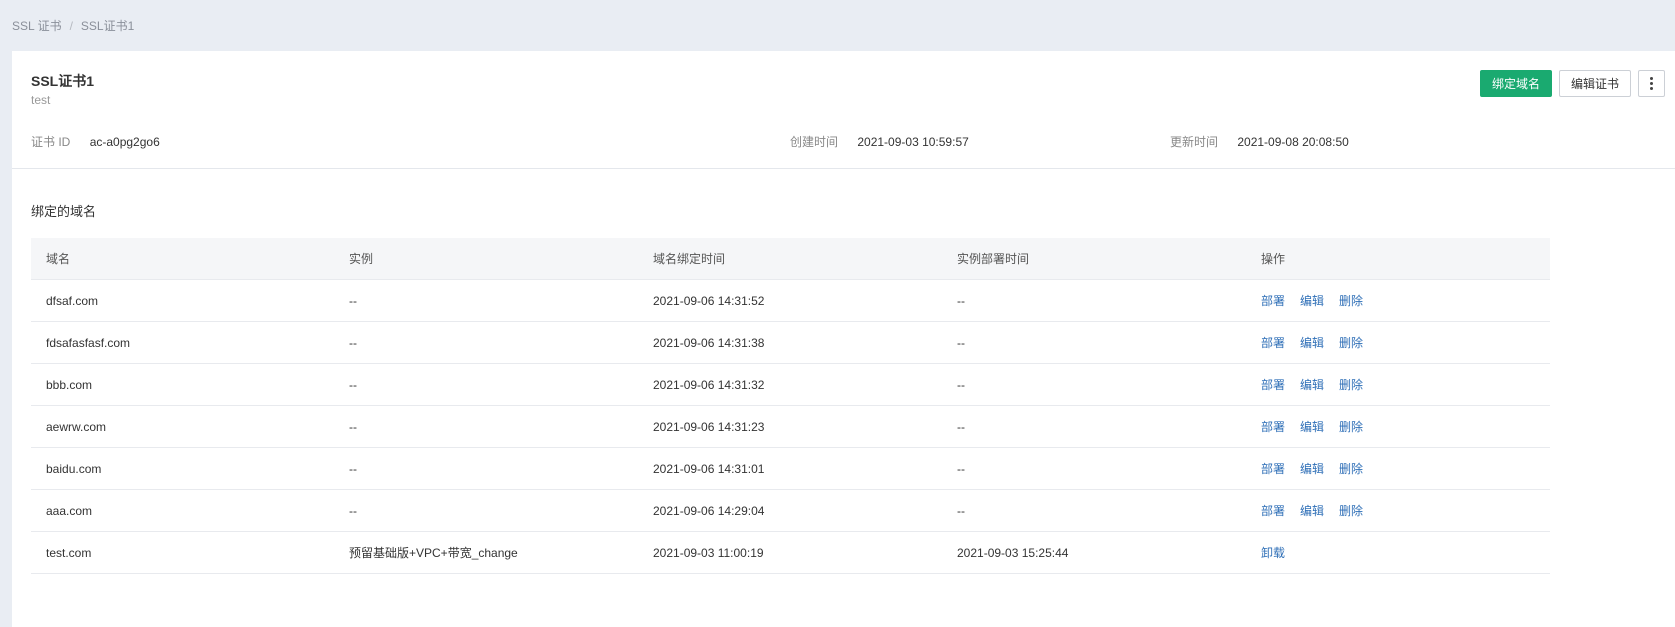  Describe the element at coordinates (689, 259) in the screenshot. I see `column-header-bind-time: 域名绑定时间` at that location.